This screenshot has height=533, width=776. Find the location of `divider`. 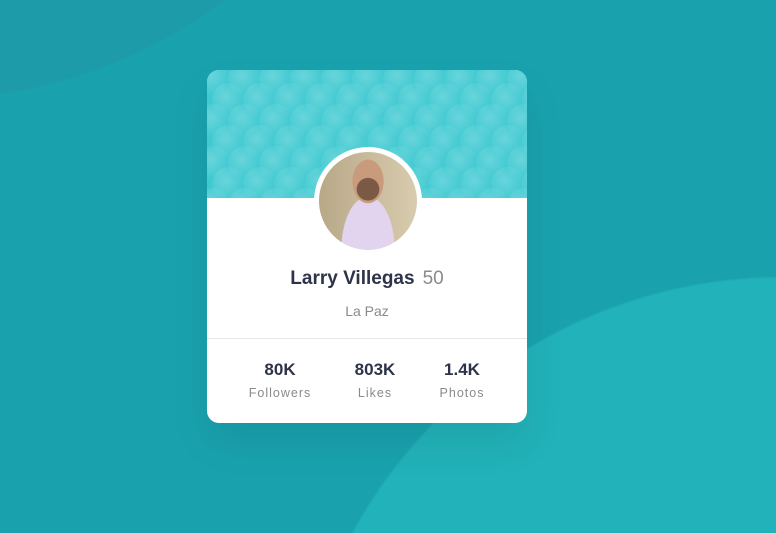

divider is located at coordinates (367, 338).